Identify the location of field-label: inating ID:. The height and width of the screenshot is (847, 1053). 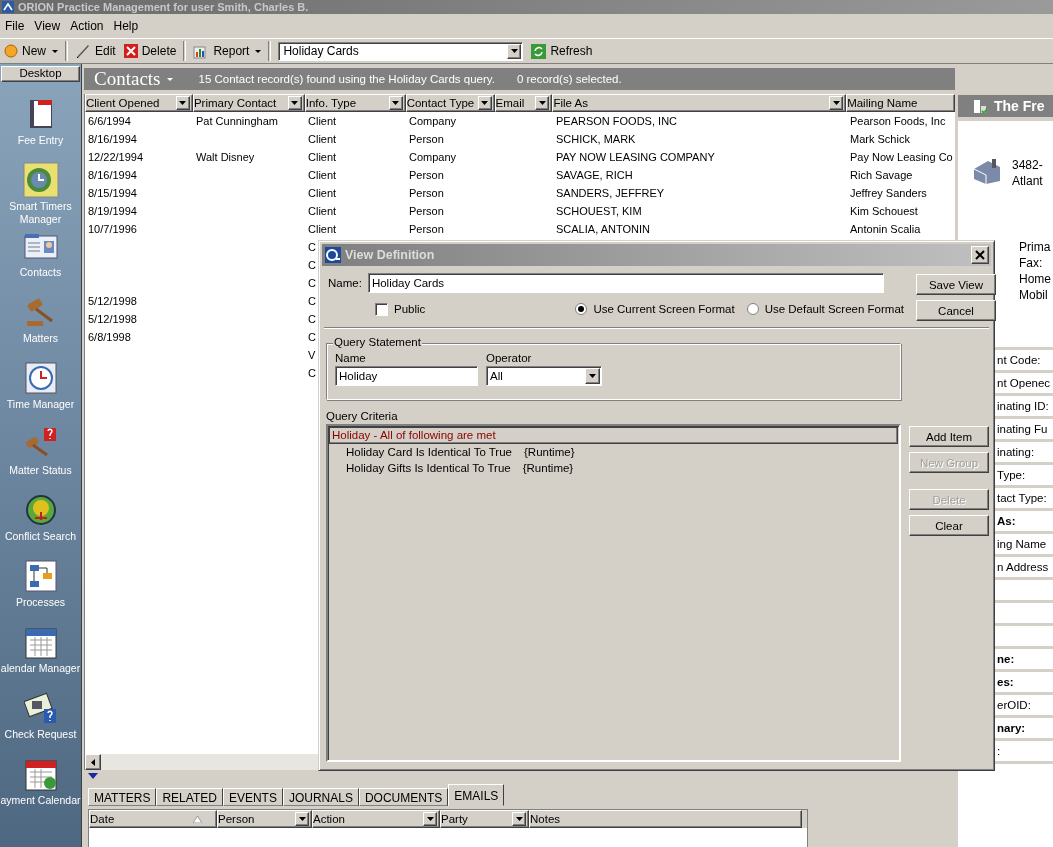
(1023, 406).